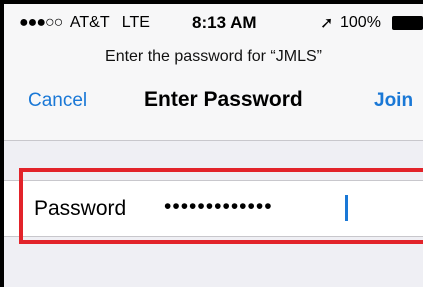  Describe the element at coordinates (213, 56) in the screenshot. I see `password-prompt: Enter the password for “JMLS”` at that location.